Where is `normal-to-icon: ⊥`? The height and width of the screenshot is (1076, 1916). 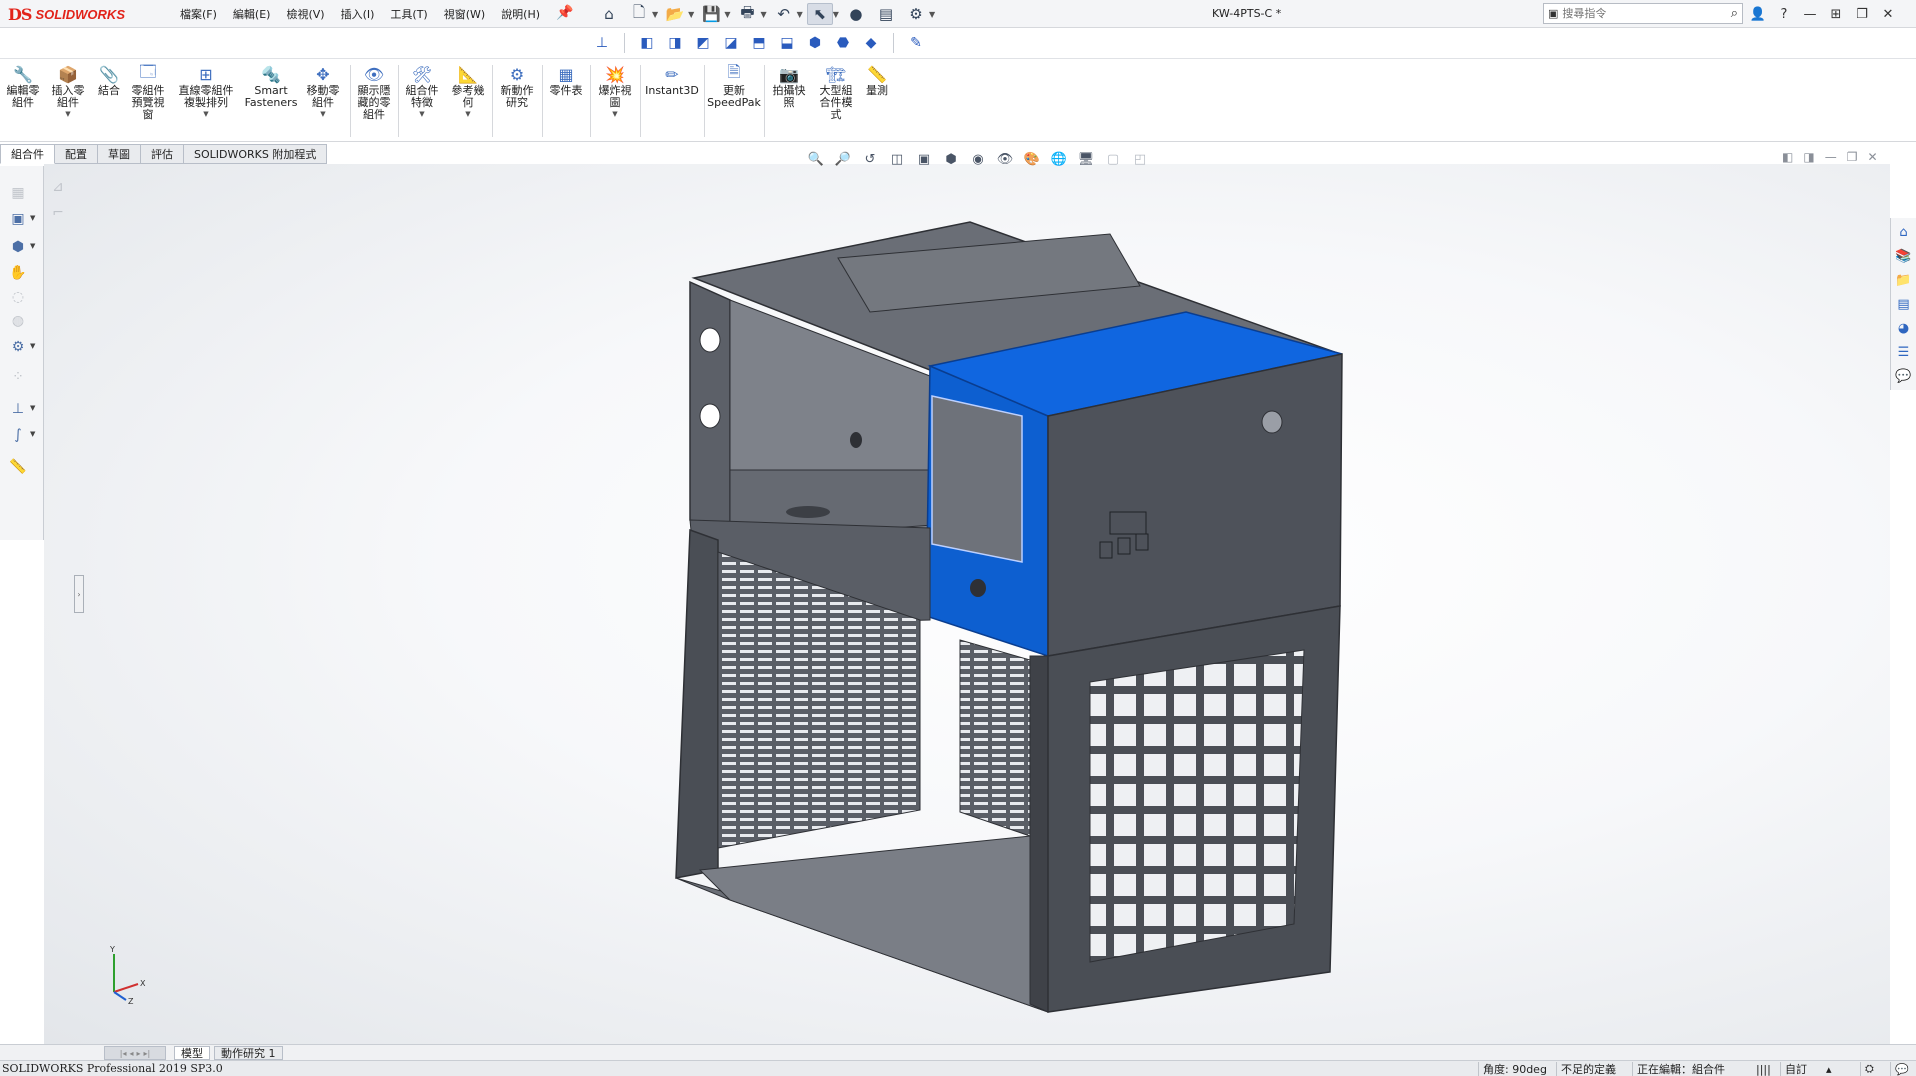
normal-to-icon: ⊥ is located at coordinates (602, 43).